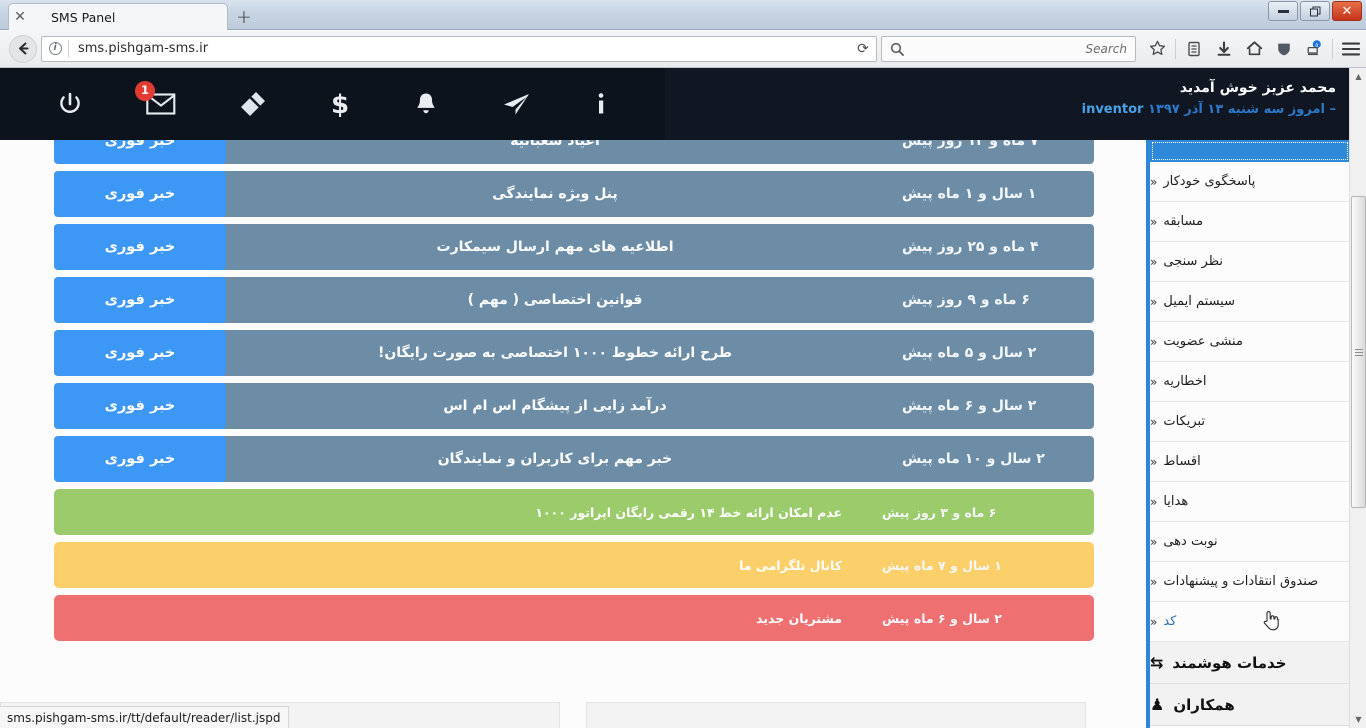  What do you see at coordinates (863, 49) in the screenshot?
I see `reload-icon: ⟳` at bounding box center [863, 49].